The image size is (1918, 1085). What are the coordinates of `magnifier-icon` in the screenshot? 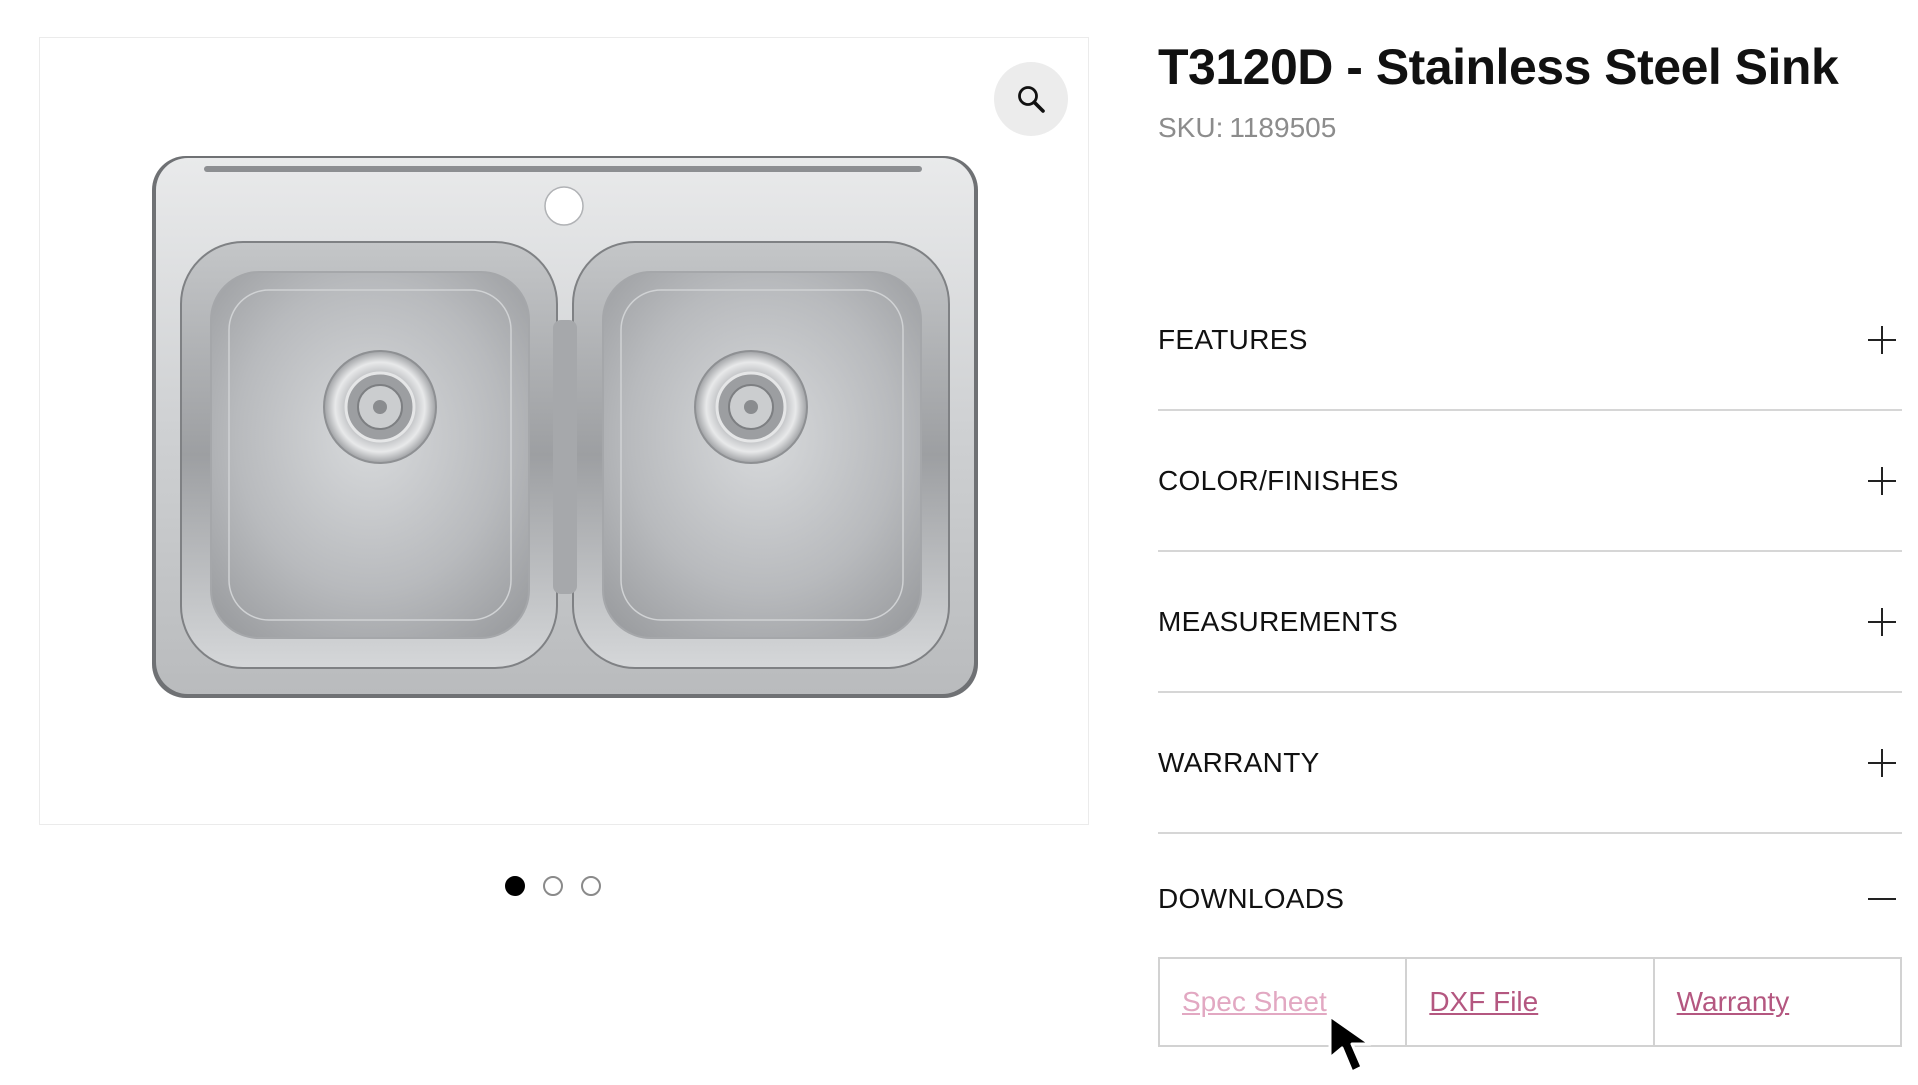 It's located at (1031, 99).